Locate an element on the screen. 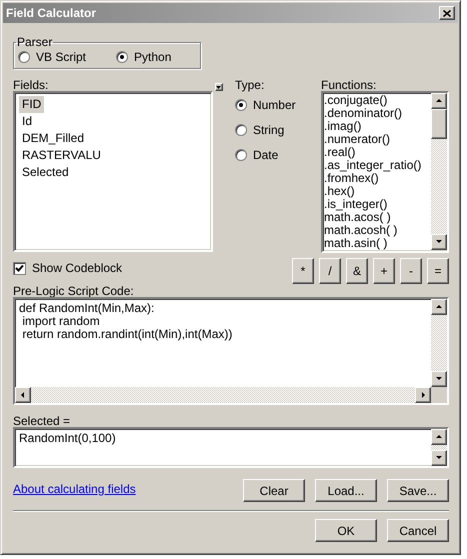 The width and height of the screenshot is (467, 559). dialog-button: Cancel is located at coordinates (418, 530).